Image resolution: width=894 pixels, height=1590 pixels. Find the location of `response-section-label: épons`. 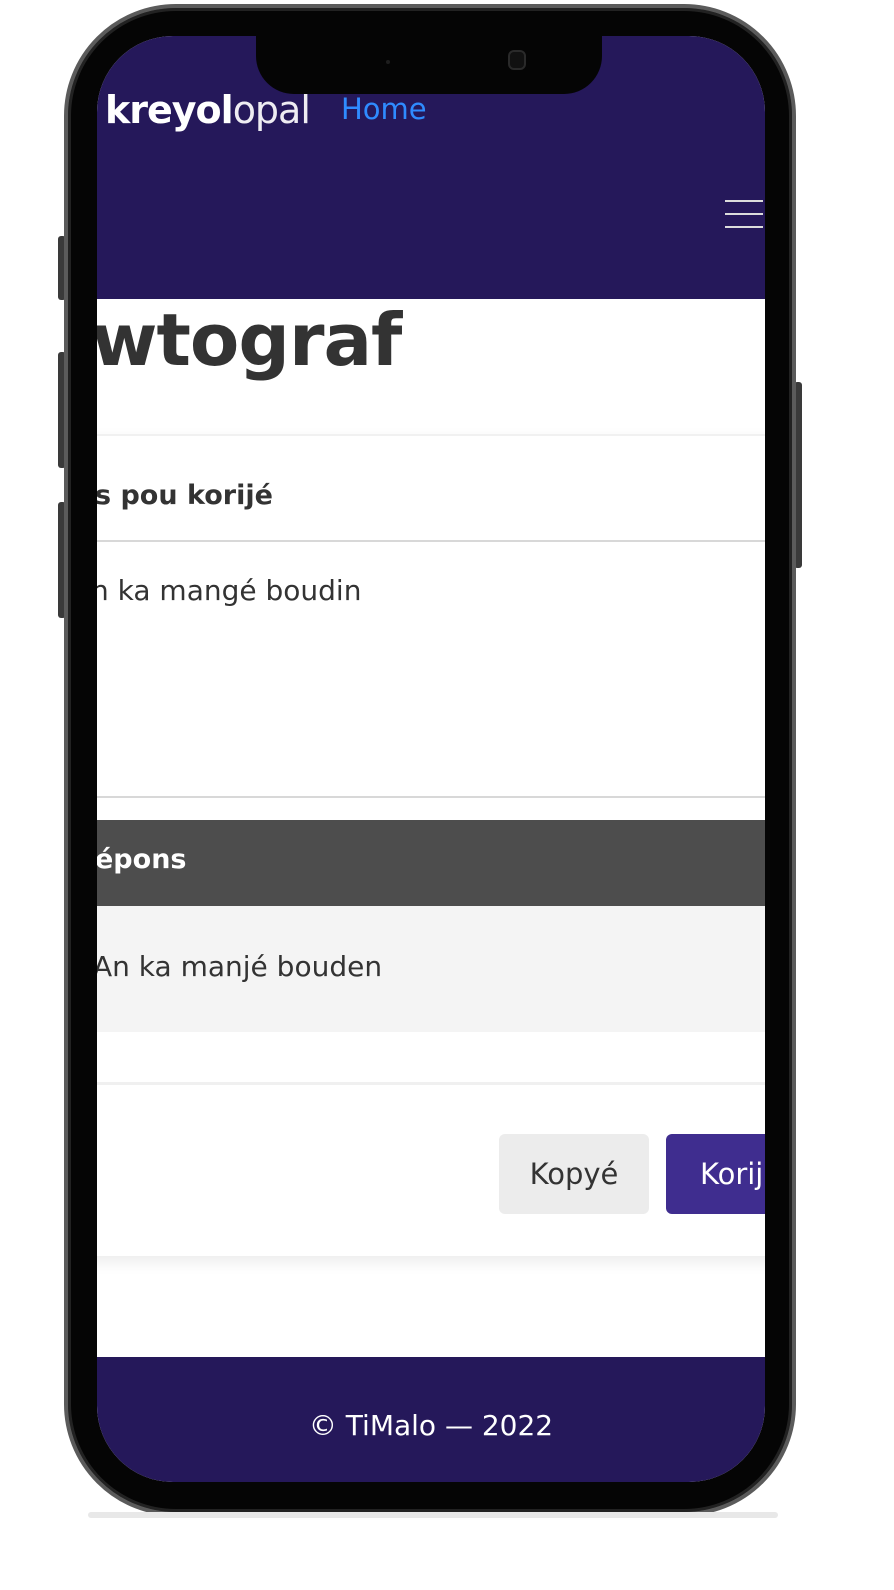

response-section-label: épons is located at coordinates (142, 859).